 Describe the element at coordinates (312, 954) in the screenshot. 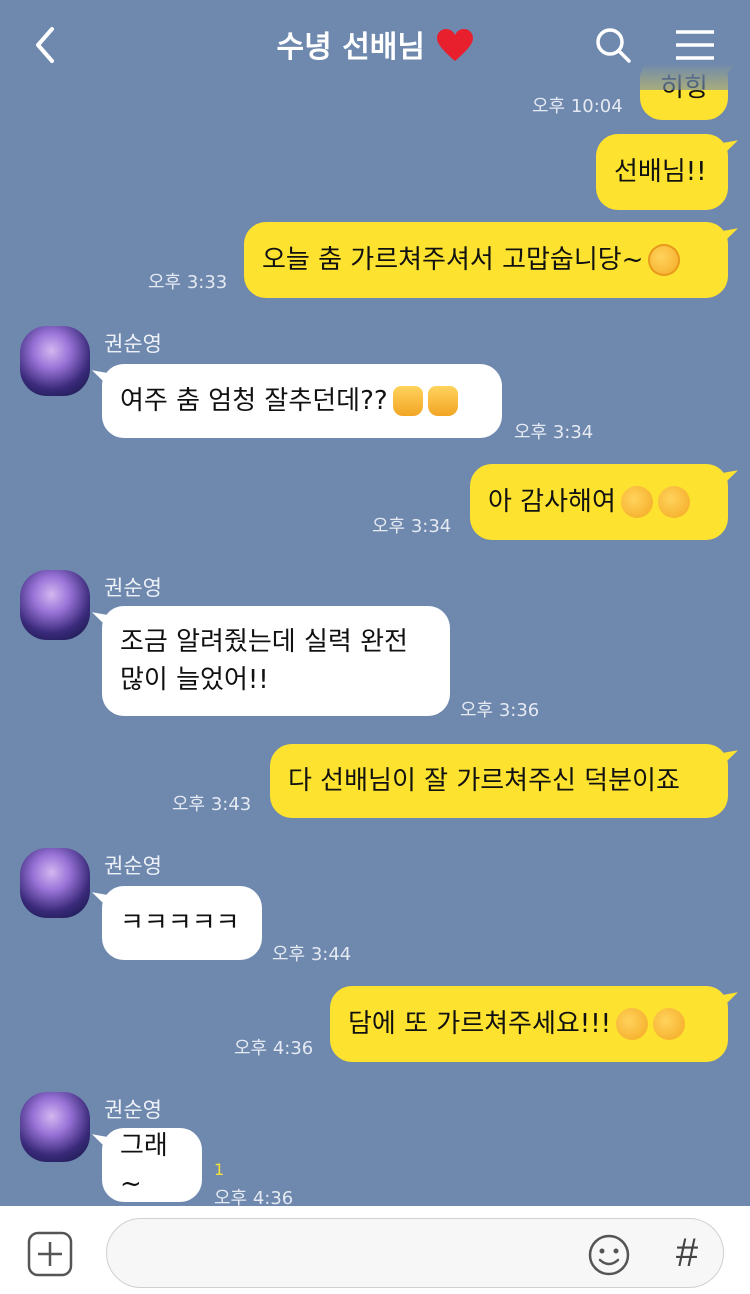

I see `message-time: 오후 3:44` at that location.